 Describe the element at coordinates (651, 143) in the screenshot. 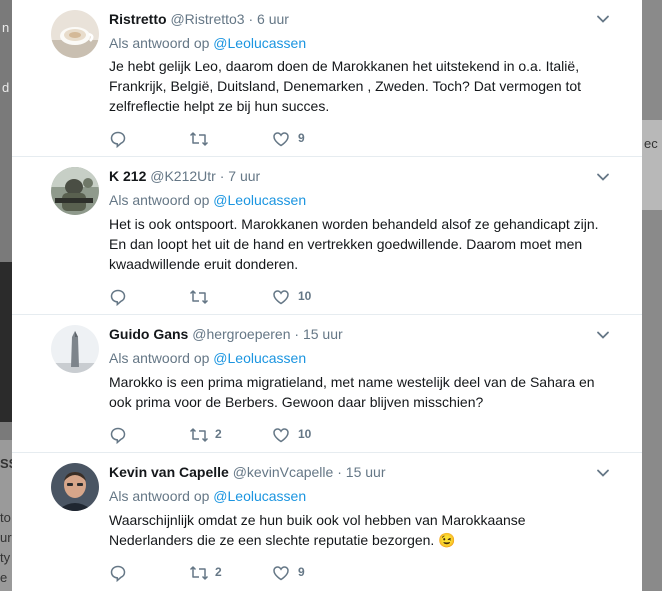

I see `background-text-fragment: ec` at that location.